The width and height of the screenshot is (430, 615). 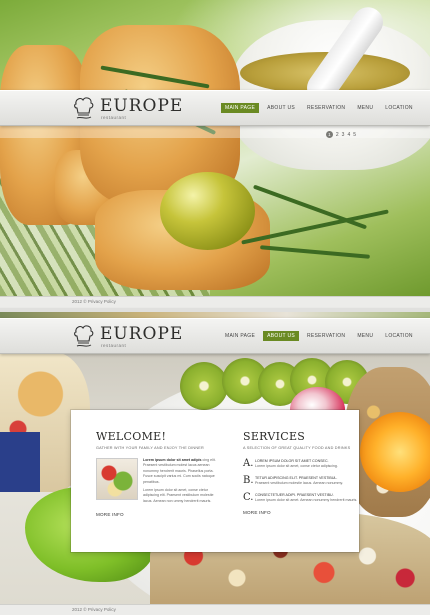 What do you see at coordinates (348, 135) in the screenshot?
I see `pager-dot-4: 4` at bounding box center [348, 135].